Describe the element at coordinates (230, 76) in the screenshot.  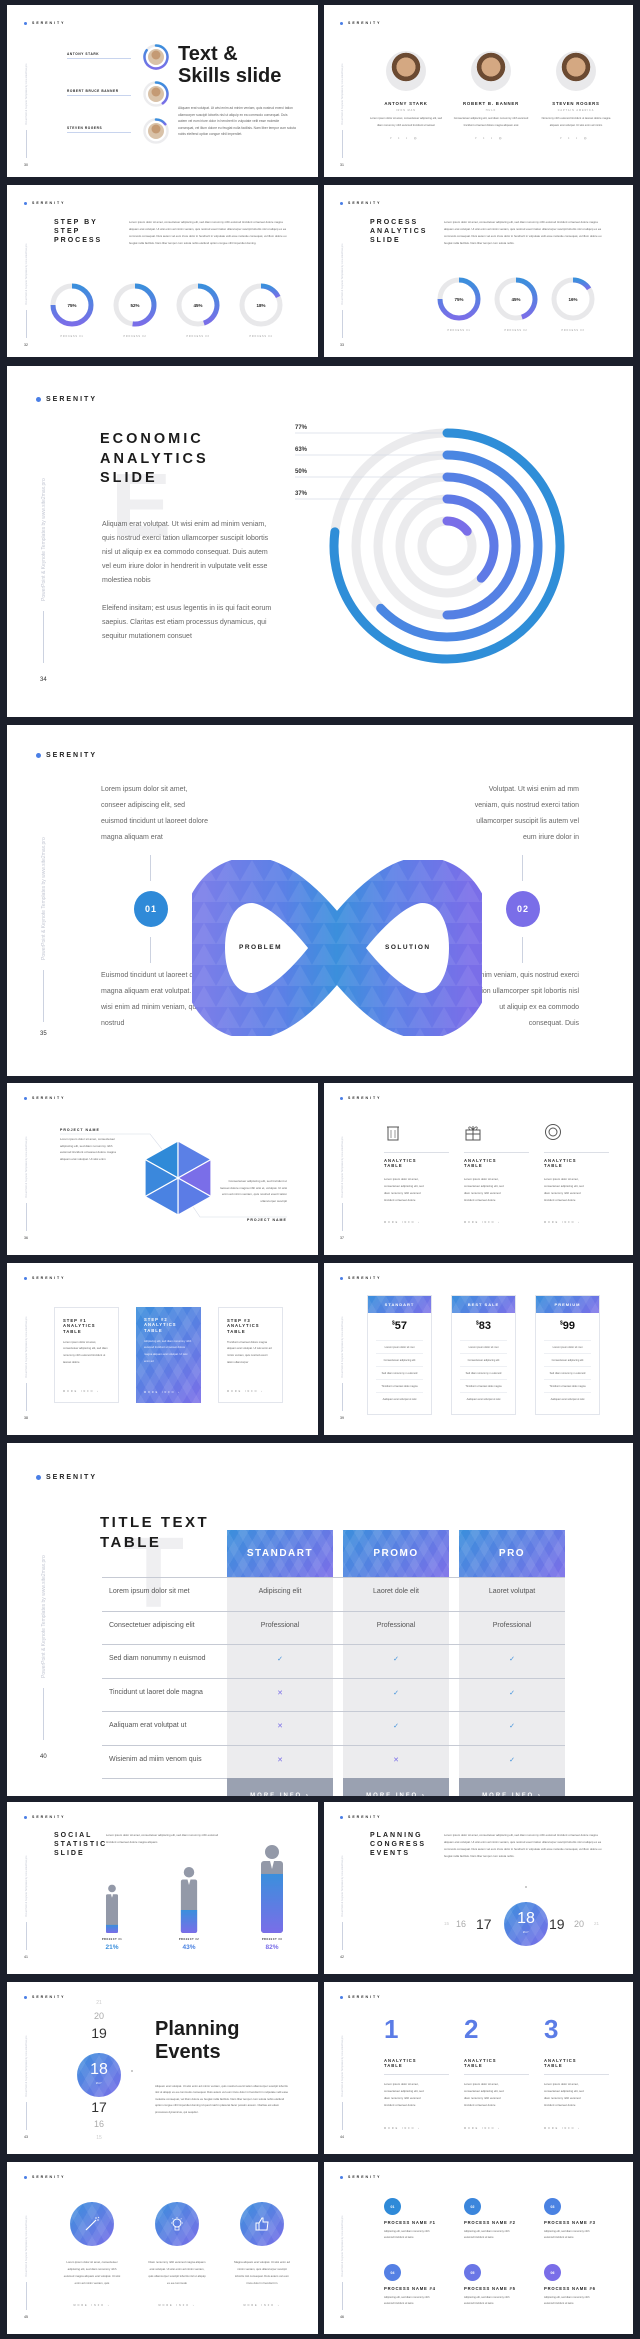
I see `title-line-2: Skills slide` at that location.